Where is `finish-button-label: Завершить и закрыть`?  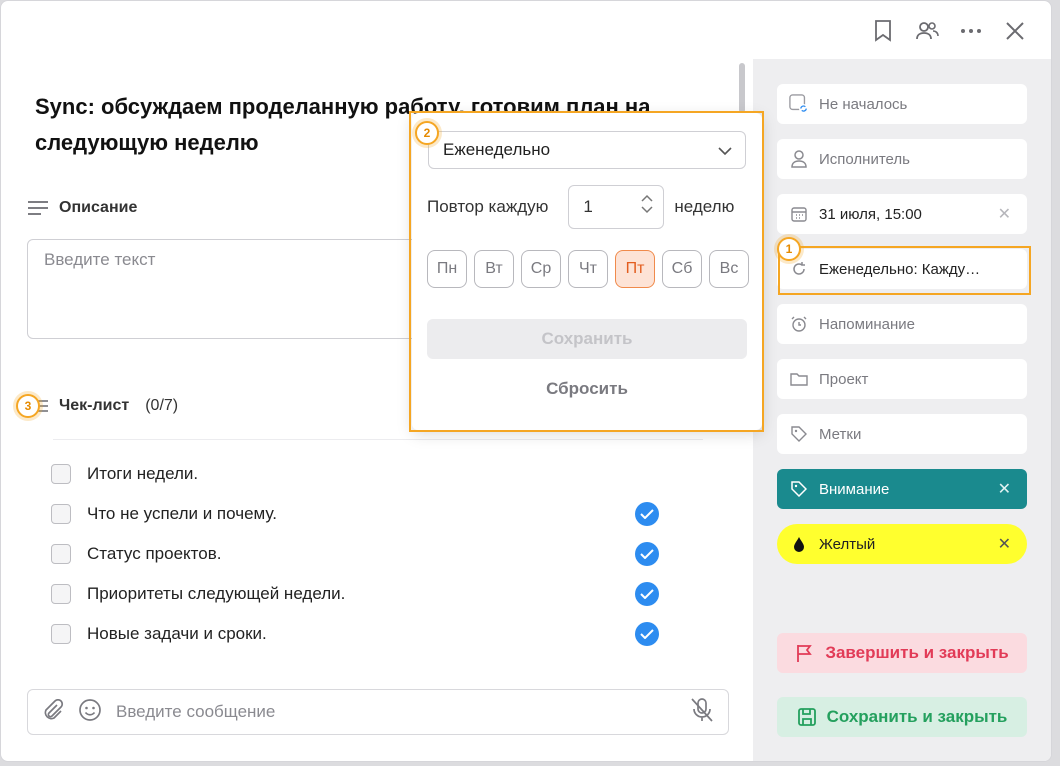
finish-button-label: Завершить и закрыть is located at coordinates (917, 652).